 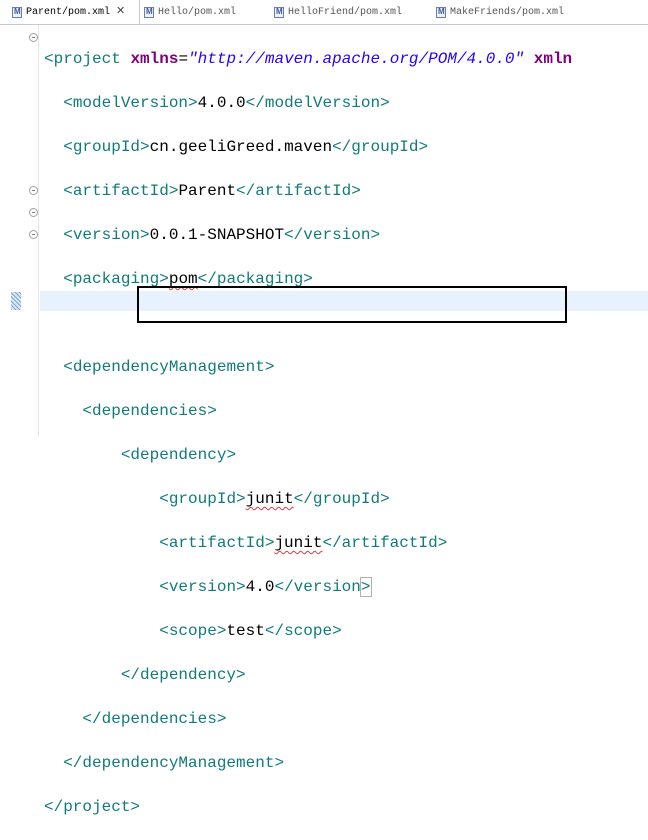 I want to click on code-line: <groupId>junit</groupId>, so click(x=274, y=499).